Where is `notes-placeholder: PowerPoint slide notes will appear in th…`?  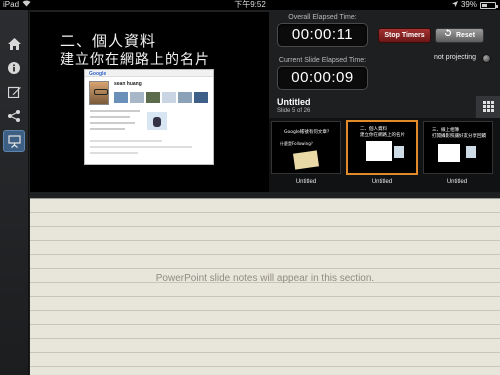 notes-placeholder: PowerPoint slide notes will appear in th… is located at coordinates (265, 278).